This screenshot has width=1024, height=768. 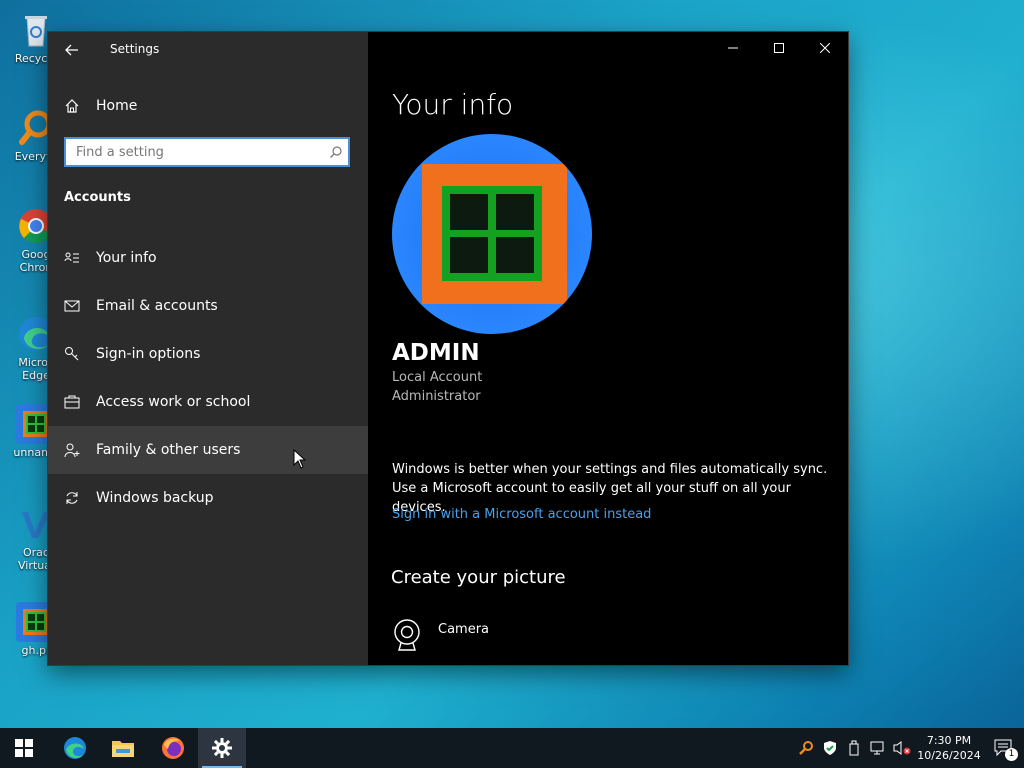 I want to click on clock-time: 7:30 PM, so click(x=949, y=740).